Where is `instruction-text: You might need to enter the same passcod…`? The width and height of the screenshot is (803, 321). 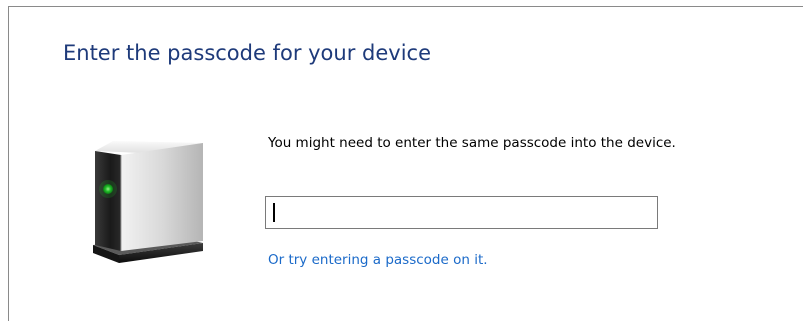
instruction-text: You might need to enter the same passcod… is located at coordinates (472, 143).